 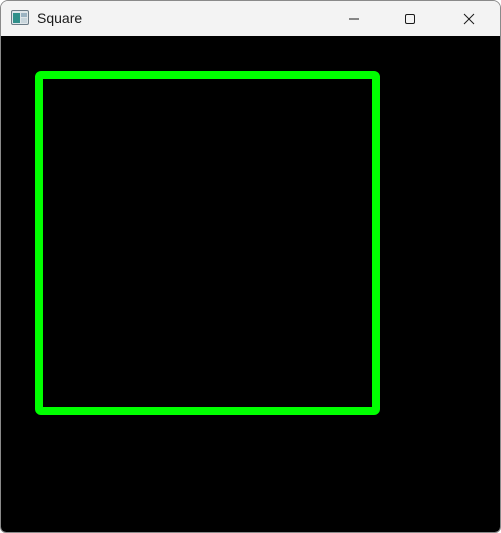 I want to click on minimize-button, so click(x=354, y=18).